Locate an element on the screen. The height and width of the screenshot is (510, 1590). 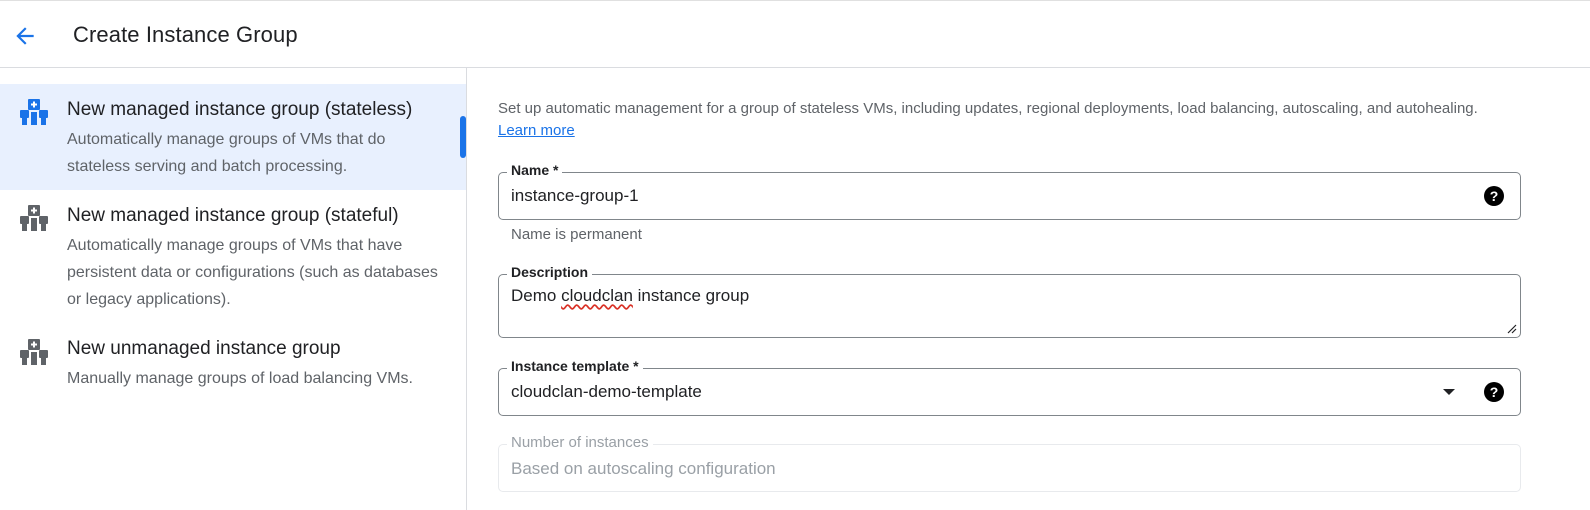
description-text-start: Demo is located at coordinates (536, 295).